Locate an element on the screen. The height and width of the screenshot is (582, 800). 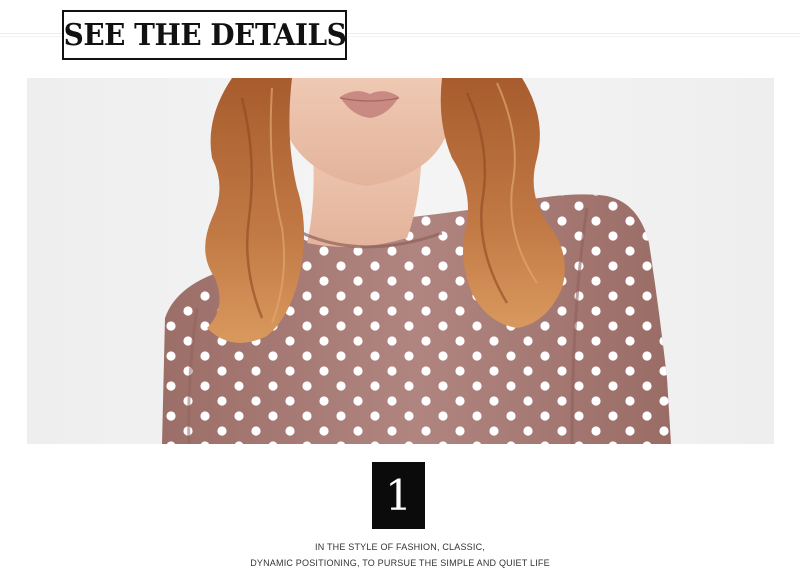
section-title: SEE THE DETAILS is located at coordinates (204, 35).